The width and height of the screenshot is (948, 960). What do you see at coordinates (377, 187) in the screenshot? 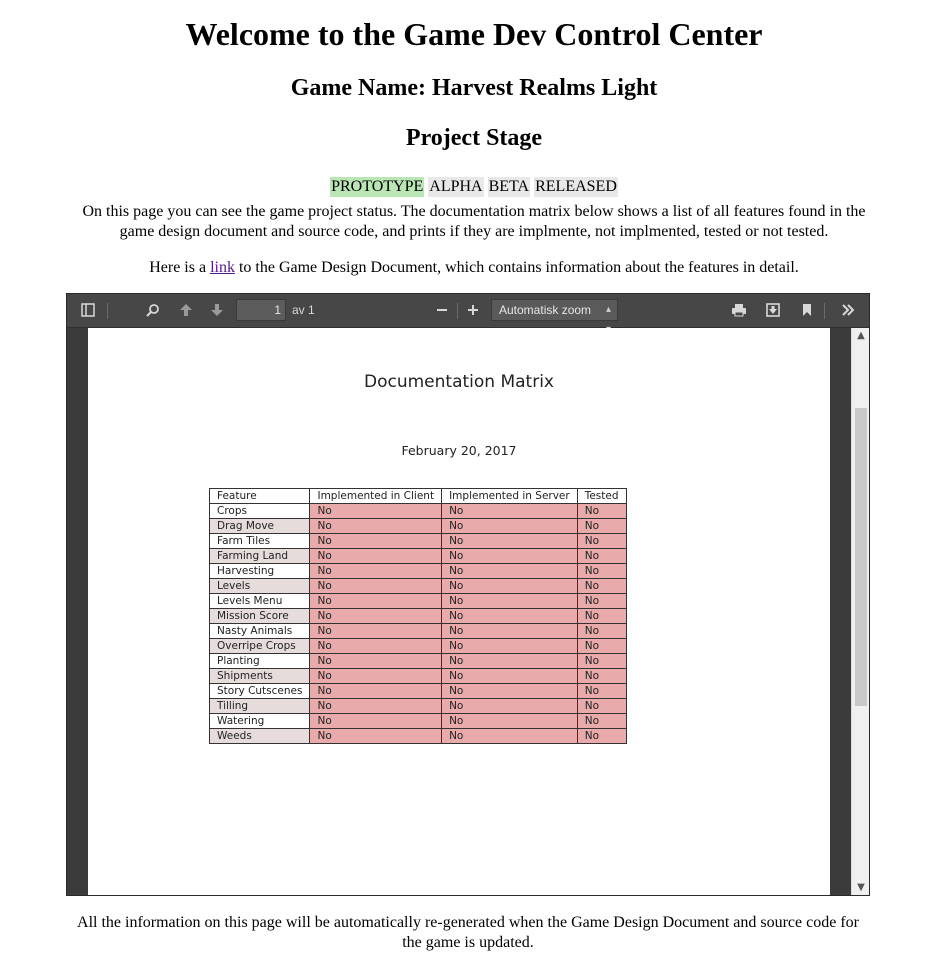
I see `stage-prototype: PROTOTYPE` at bounding box center [377, 187].